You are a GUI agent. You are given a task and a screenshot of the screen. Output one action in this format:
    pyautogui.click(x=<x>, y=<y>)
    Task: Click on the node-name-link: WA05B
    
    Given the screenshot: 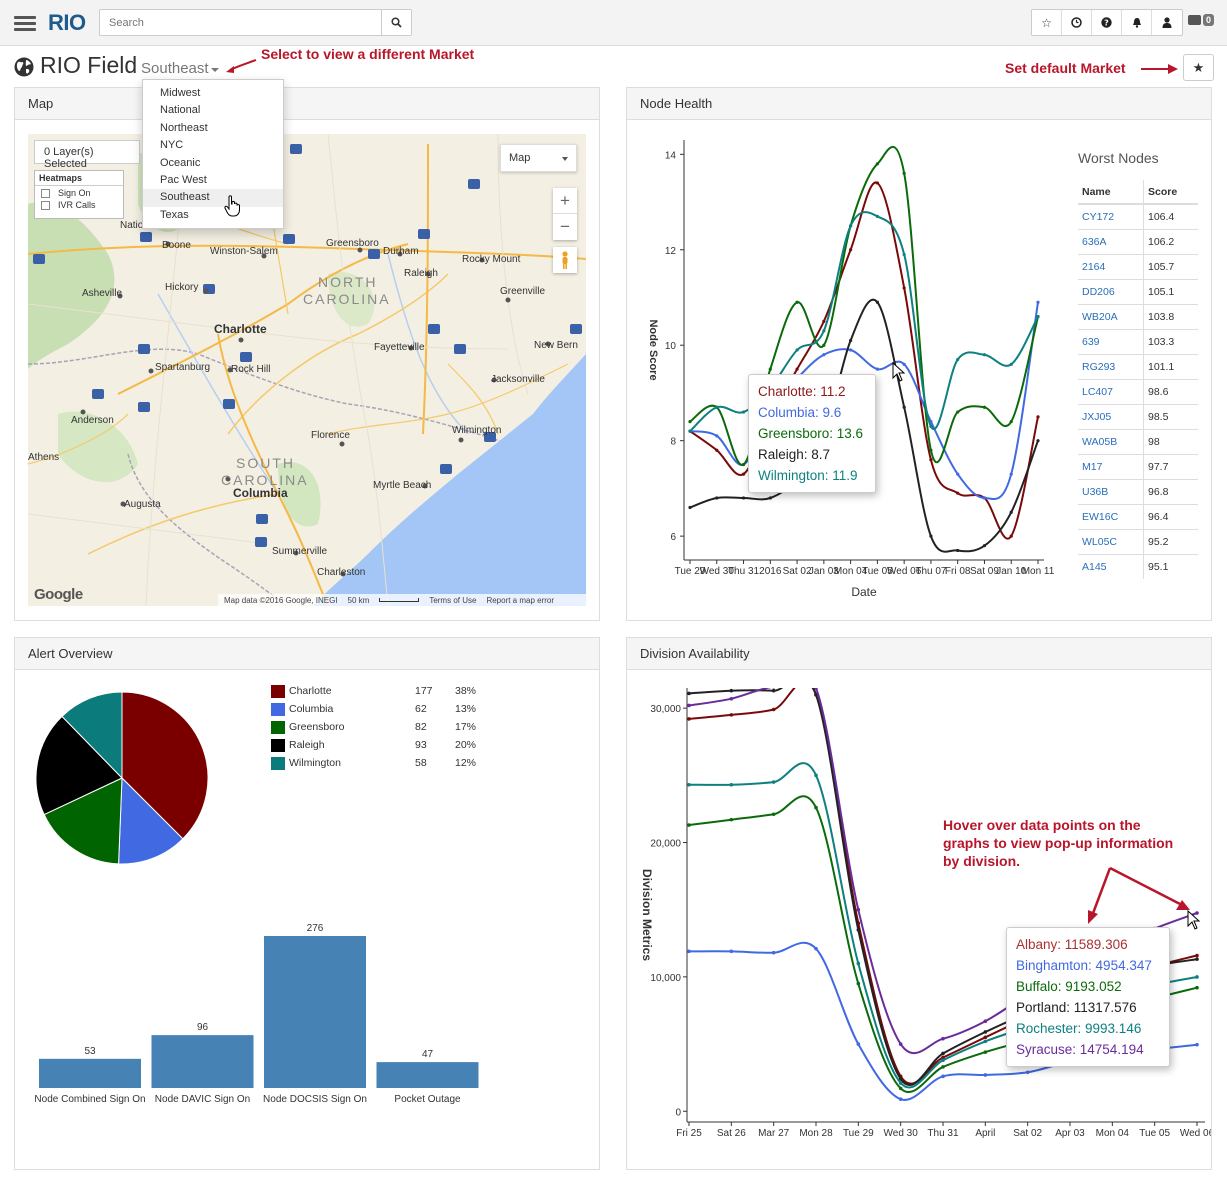 What is the action you would take?
    pyautogui.click(x=1111, y=441)
    